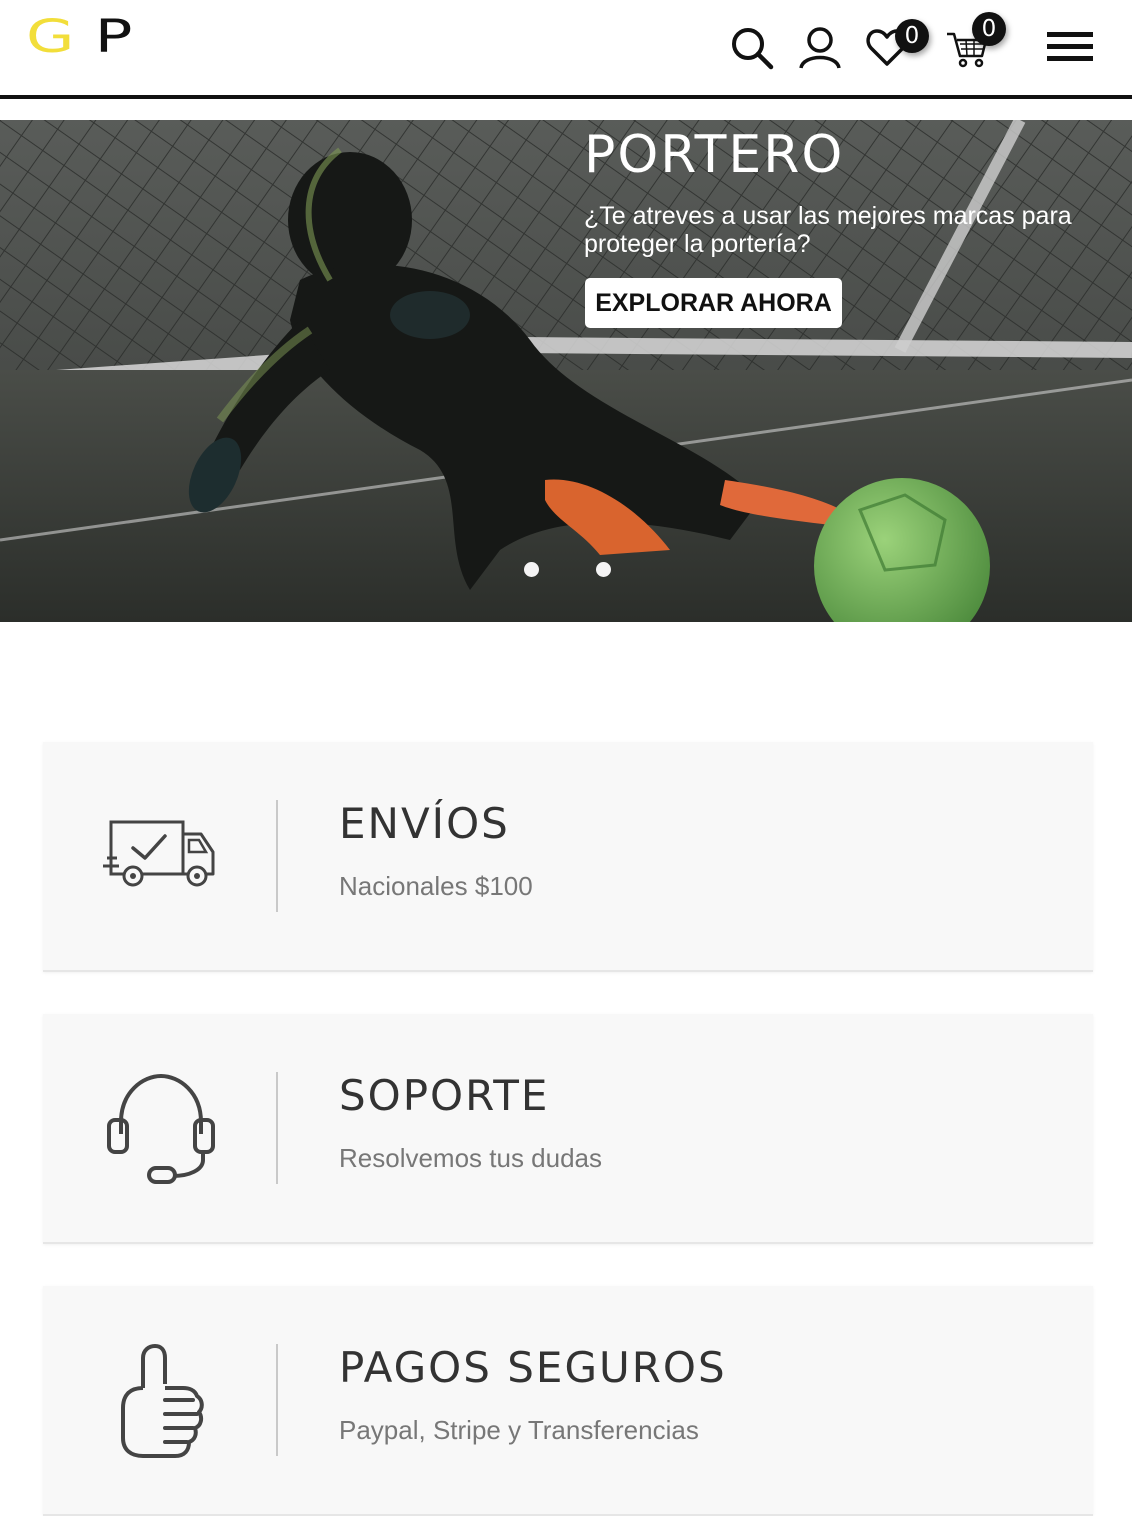  What do you see at coordinates (752, 48) in the screenshot?
I see `search-icon` at bounding box center [752, 48].